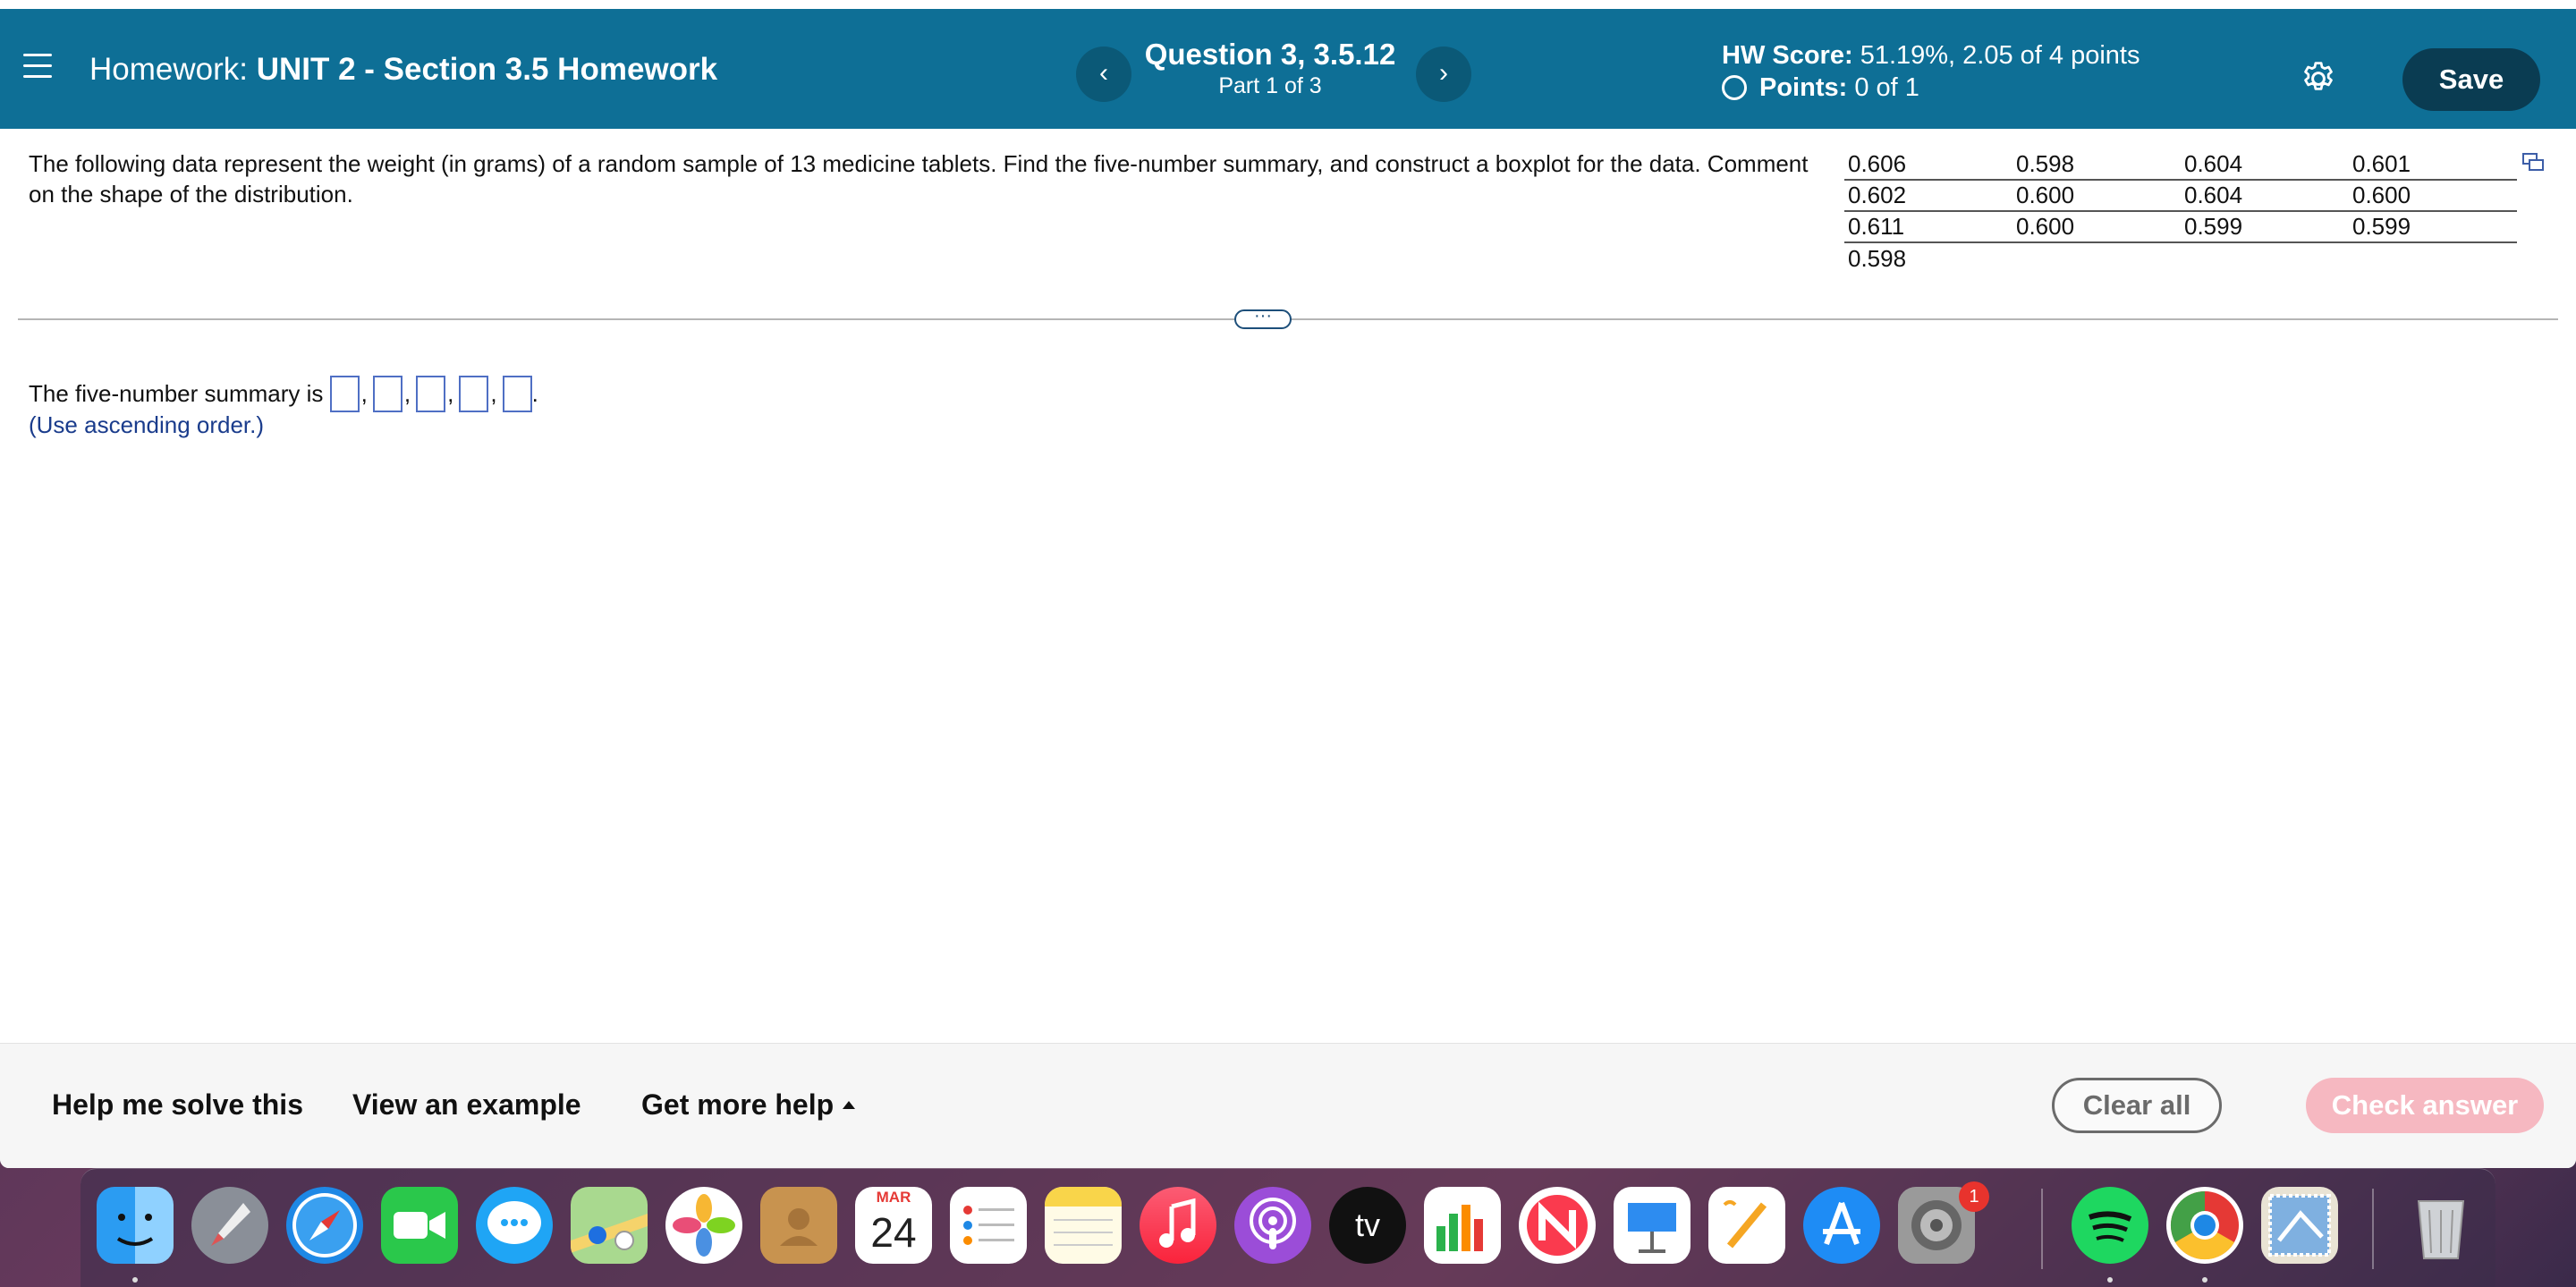 This screenshot has width=2576, height=1287. I want to click on homework-title: Homework: UNIT 2 - Section 3.5 Homework, so click(403, 70).